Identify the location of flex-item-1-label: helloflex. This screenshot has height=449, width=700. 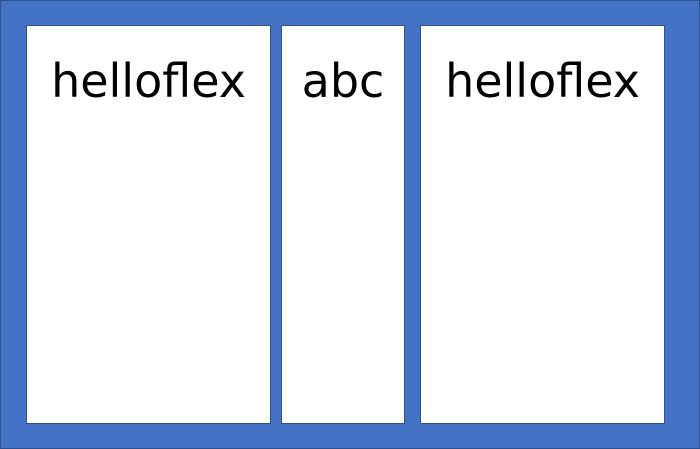
(148, 81).